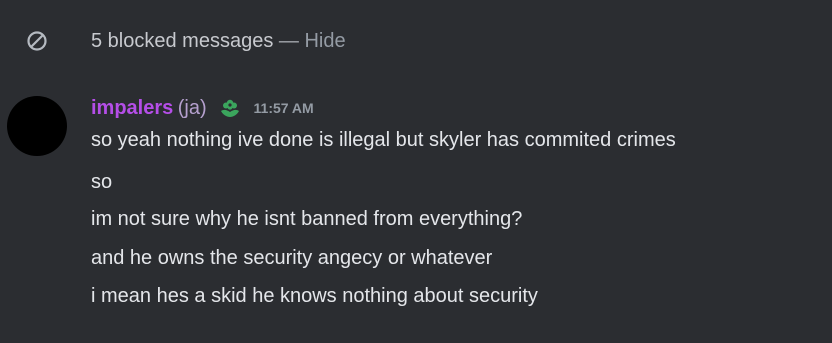 The height and width of the screenshot is (343, 832). What do you see at coordinates (230, 107) in the screenshot?
I see `flower-badge-icon` at bounding box center [230, 107].